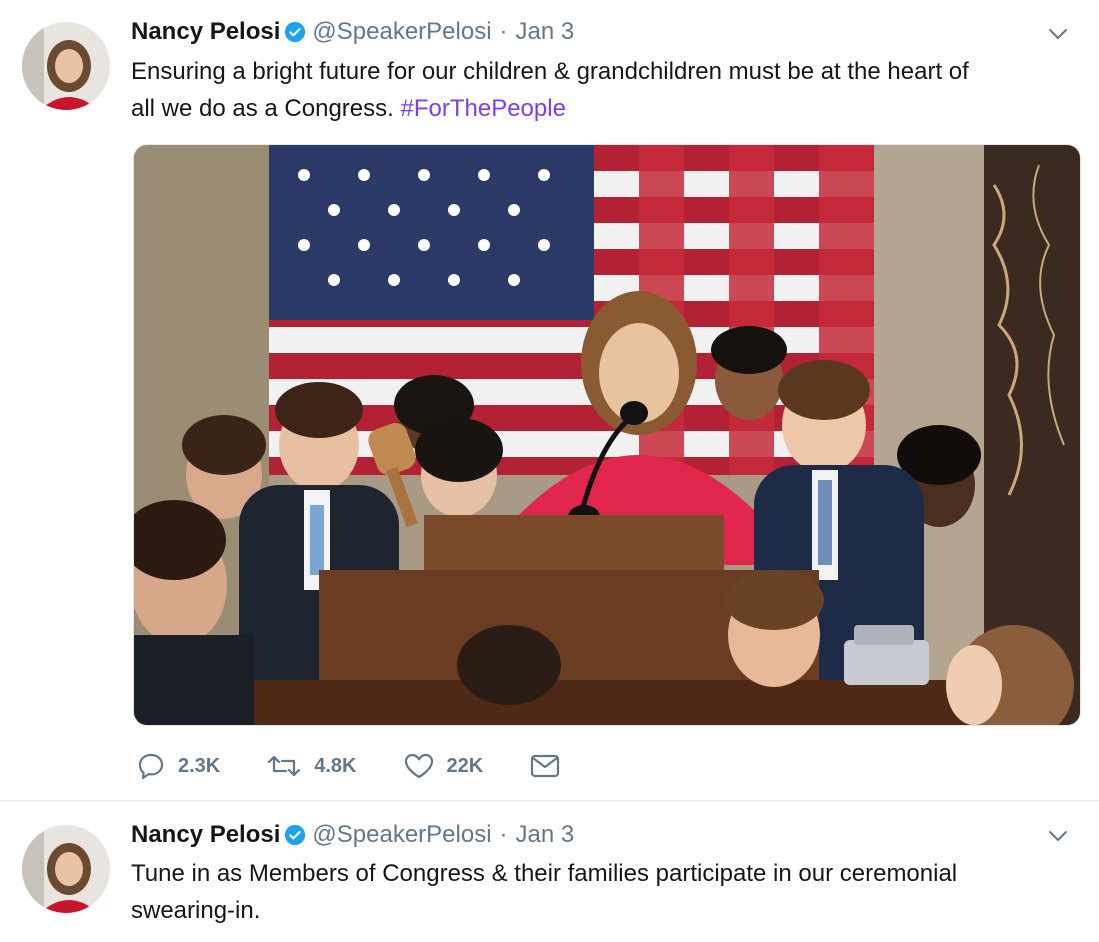 The width and height of the screenshot is (1099, 942). Describe the element at coordinates (465, 765) in the screenshot. I see `like-count: 22K` at that location.